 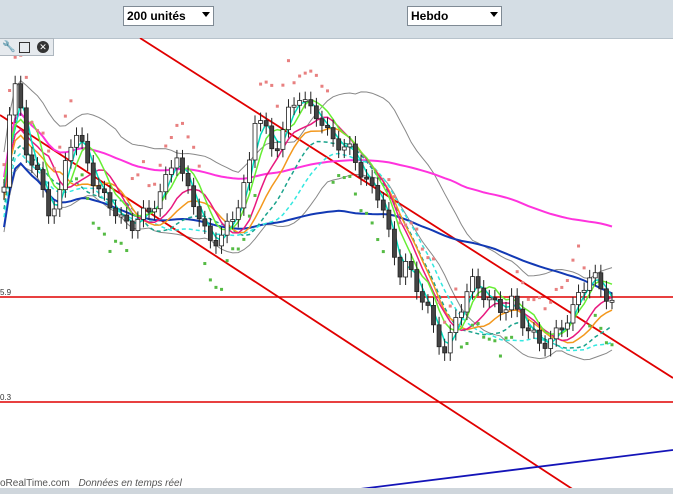 I want to click on interval-select: Hebdo, so click(x=454, y=16).